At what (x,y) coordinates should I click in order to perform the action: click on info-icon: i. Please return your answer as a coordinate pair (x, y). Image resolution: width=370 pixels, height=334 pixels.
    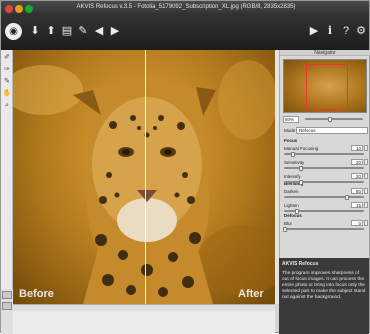
    Looking at the image, I should click on (330, 31).